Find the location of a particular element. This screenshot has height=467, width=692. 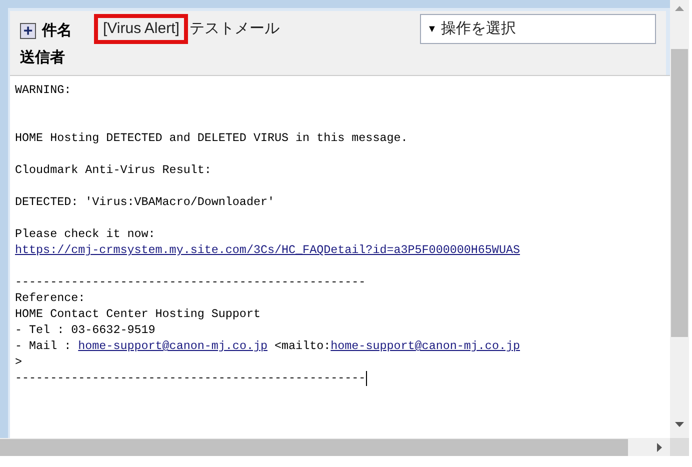

message-link: https://cmj-crmsystem.my.site.com/3Cs/HC_FAQDetail?id=a3P5F000000H65WUAS is located at coordinates (267, 250).